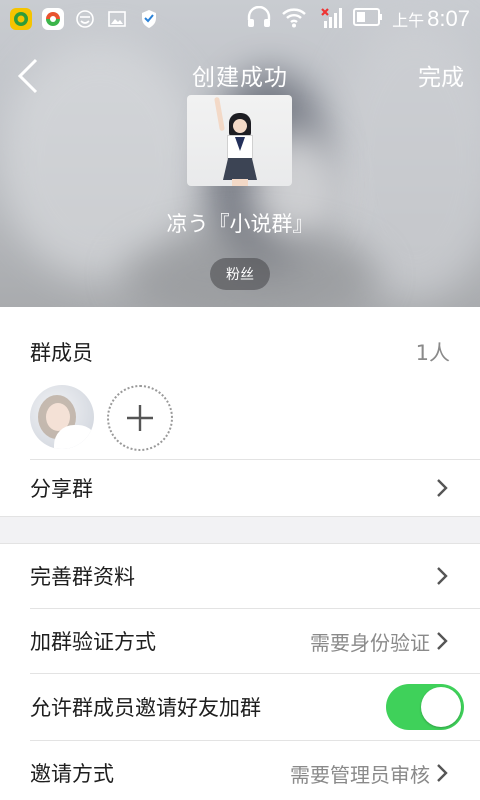  Describe the element at coordinates (259, 19) in the screenshot. I see `headset-icon` at that location.